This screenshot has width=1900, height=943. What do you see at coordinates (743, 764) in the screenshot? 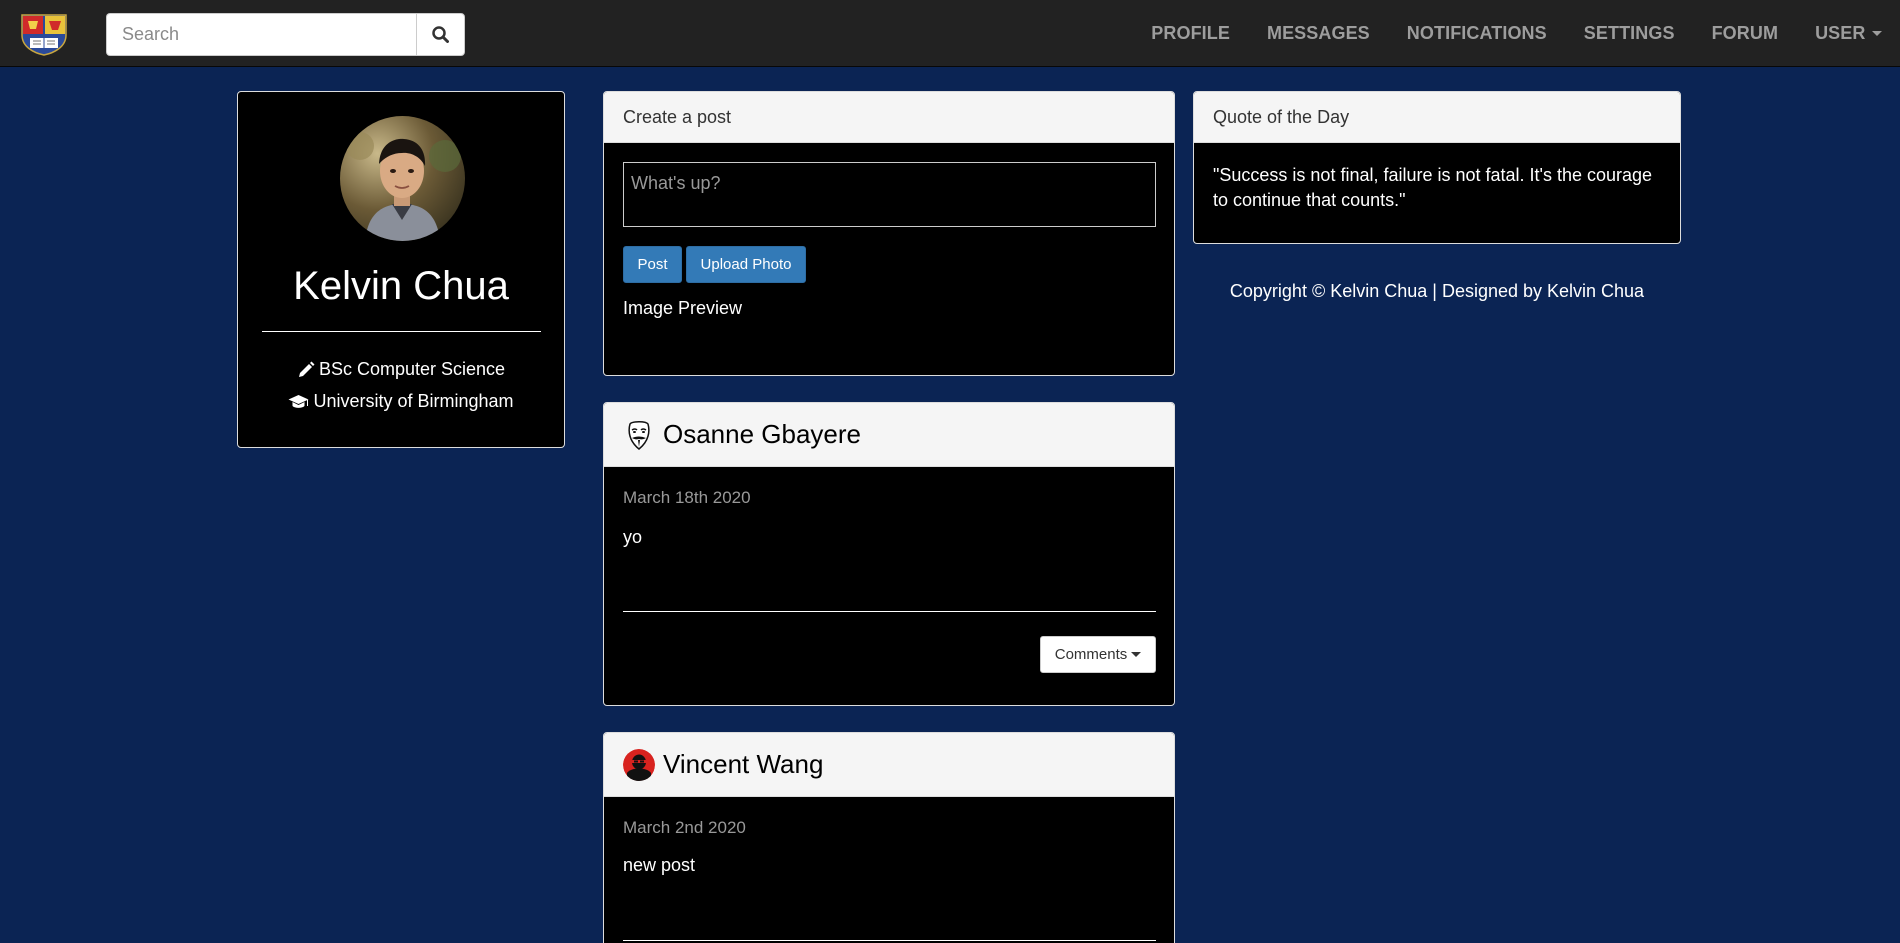
I see `post-author-name: Vincent Wang` at bounding box center [743, 764].